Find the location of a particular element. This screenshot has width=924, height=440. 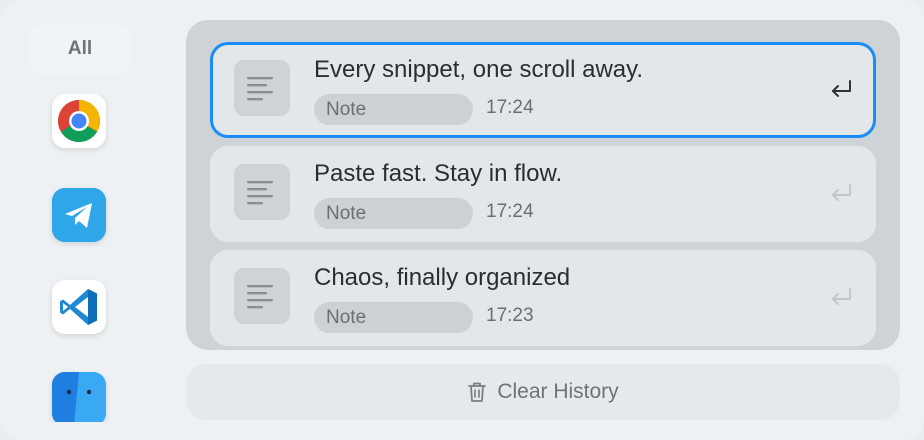

trash-icon is located at coordinates (477, 392).